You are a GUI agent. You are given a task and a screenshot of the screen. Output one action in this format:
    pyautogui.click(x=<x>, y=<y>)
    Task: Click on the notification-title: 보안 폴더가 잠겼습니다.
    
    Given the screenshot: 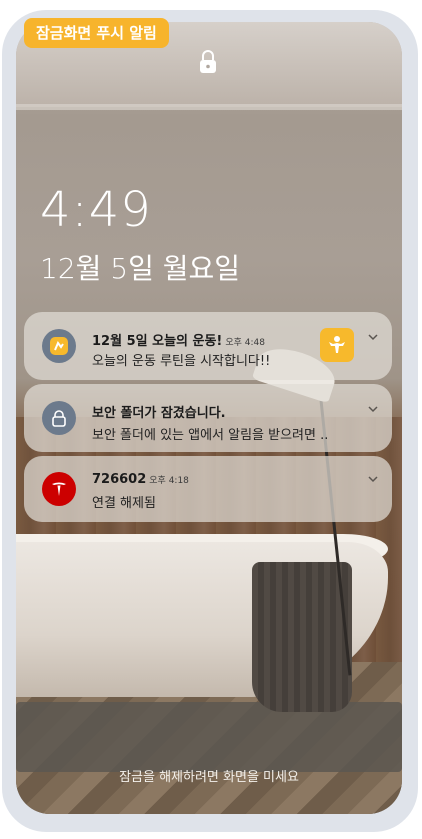 What is the action you would take?
    pyautogui.click(x=159, y=413)
    